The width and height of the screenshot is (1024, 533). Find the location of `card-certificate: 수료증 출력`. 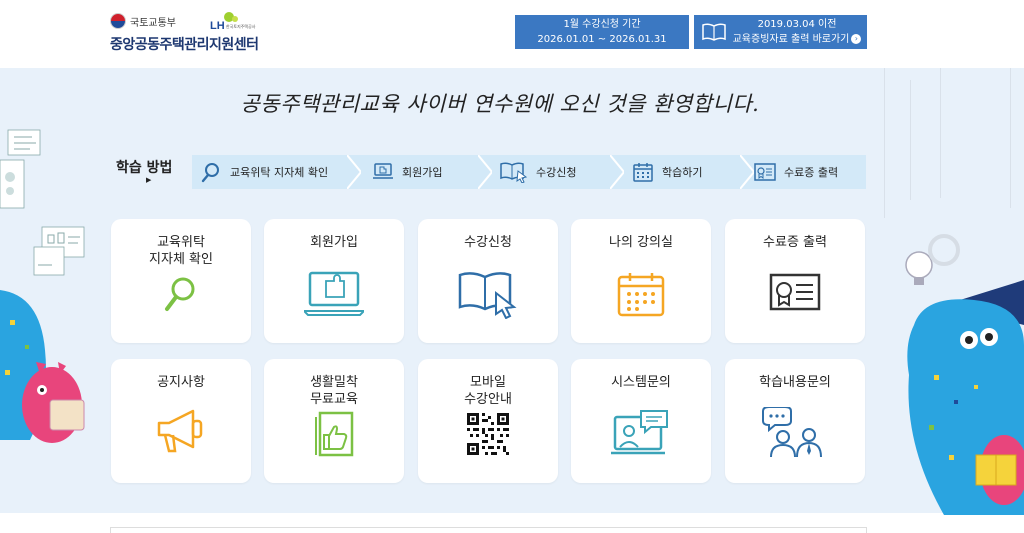

card-certificate: 수료증 출력 is located at coordinates (795, 281).